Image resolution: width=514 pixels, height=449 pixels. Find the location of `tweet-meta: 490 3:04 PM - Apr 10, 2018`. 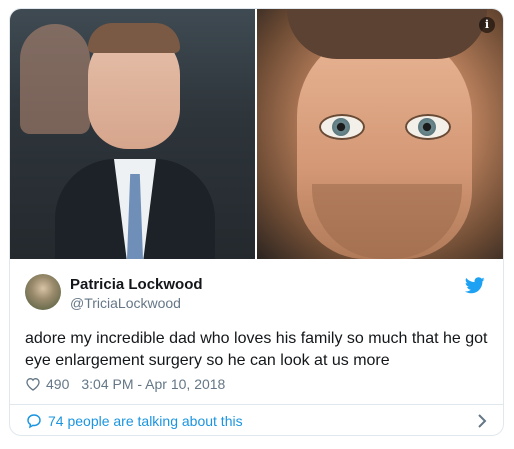

tweet-meta: 490 3:04 PM - Apr 10, 2018 is located at coordinates (125, 384).